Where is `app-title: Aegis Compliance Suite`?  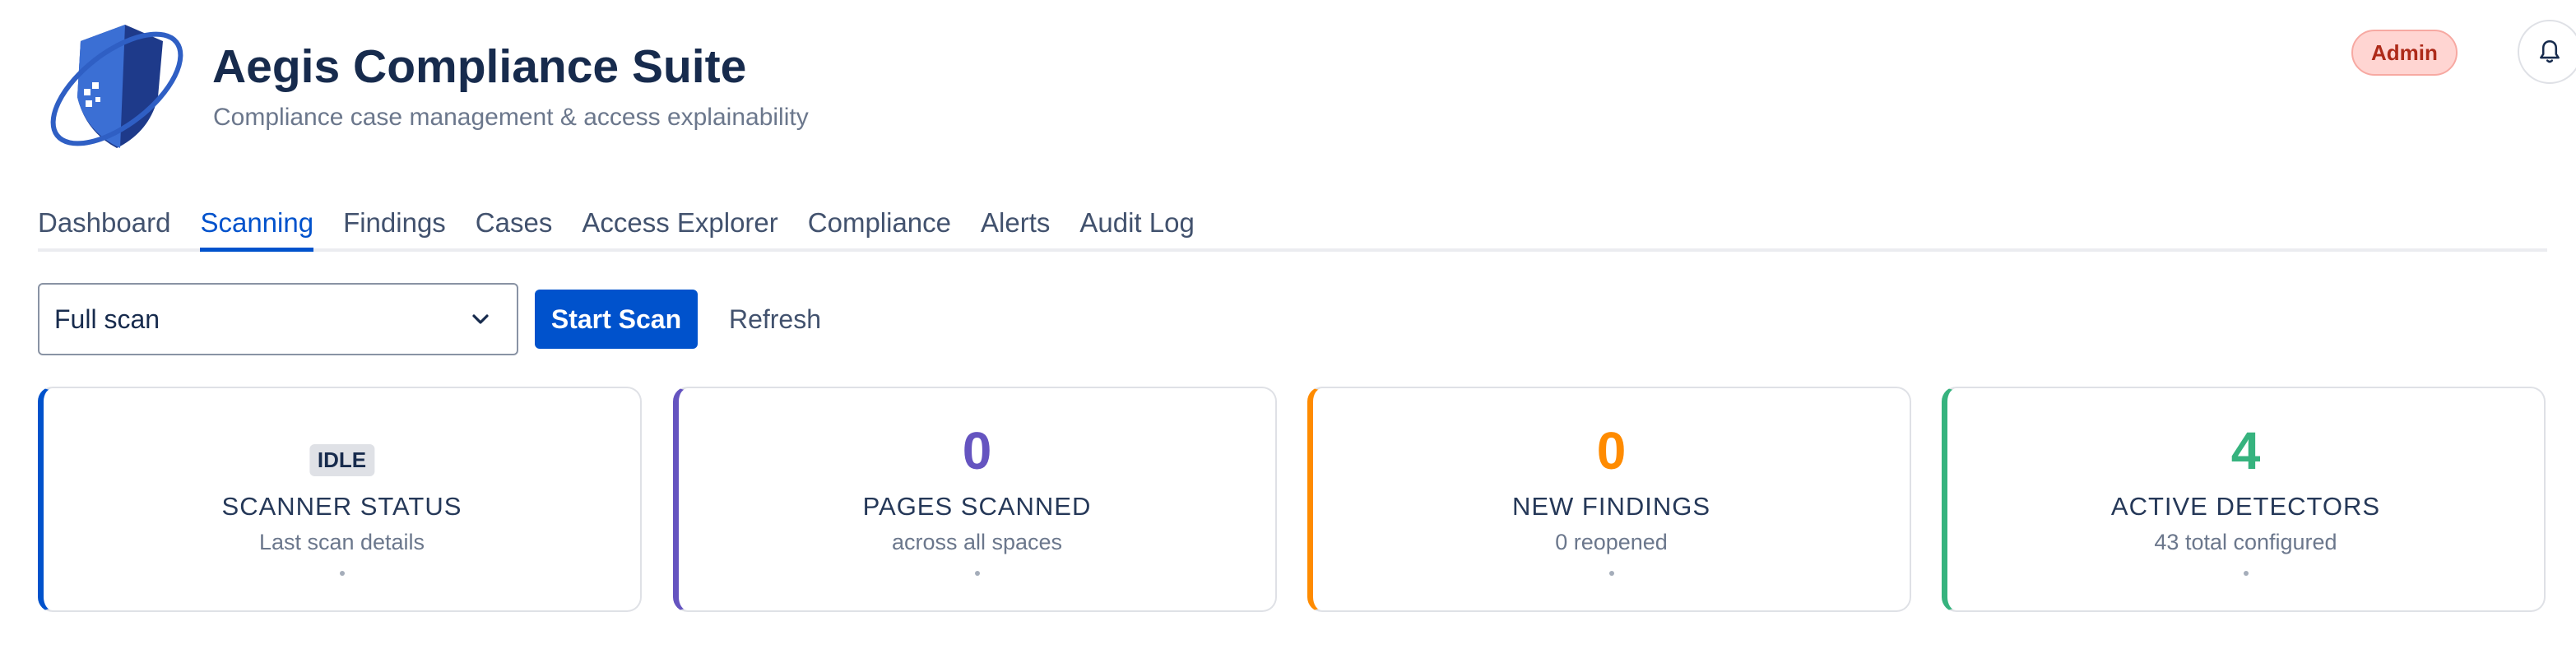 app-title: Aegis Compliance Suite is located at coordinates (480, 66).